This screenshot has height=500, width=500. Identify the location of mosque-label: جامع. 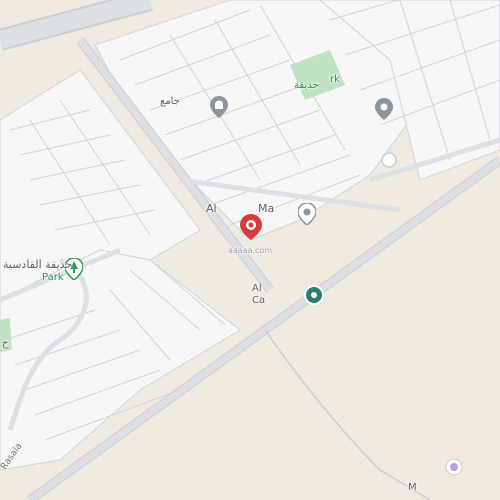
(170, 101).